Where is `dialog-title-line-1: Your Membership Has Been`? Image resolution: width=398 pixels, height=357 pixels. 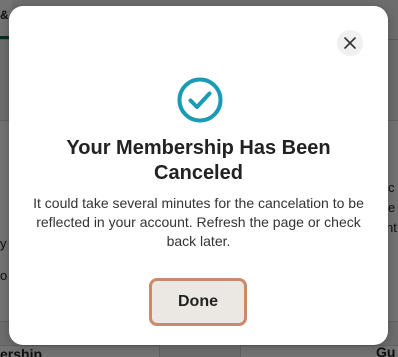 dialog-title-line-1: Your Membership Has Been is located at coordinates (198, 148).